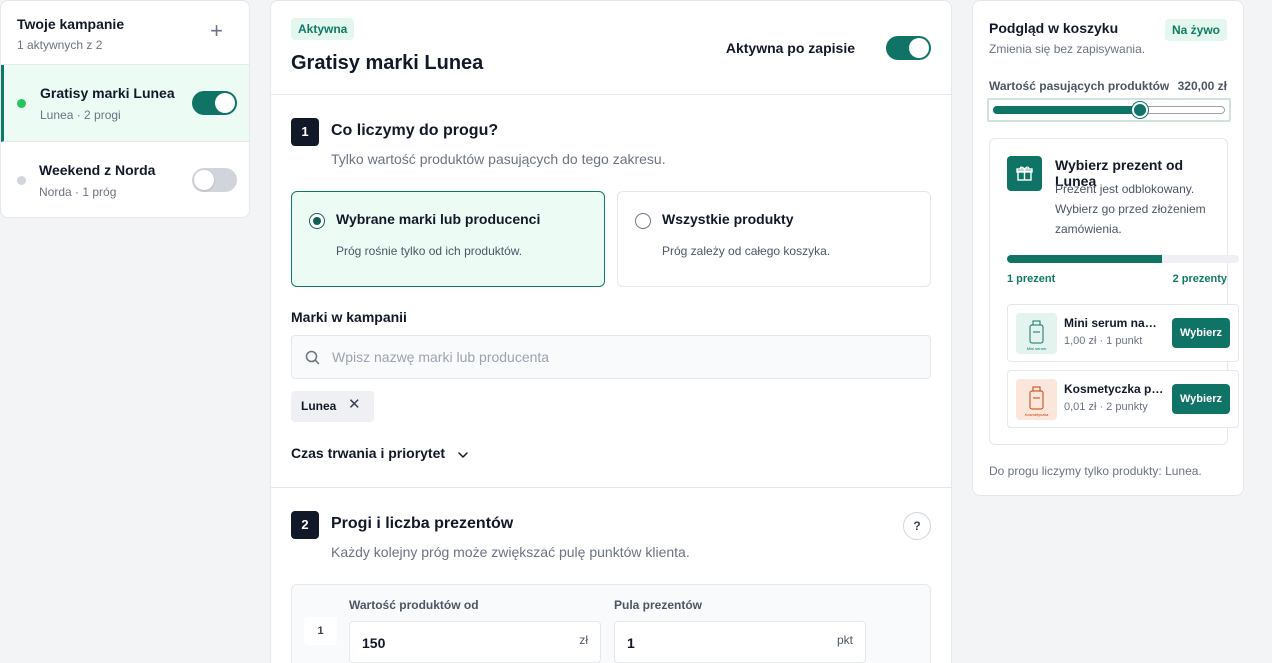 This screenshot has width=1272, height=663. What do you see at coordinates (368, 453) in the screenshot?
I see `duration-label: Czas trwania i priorytet` at bounding box center [368, 453].